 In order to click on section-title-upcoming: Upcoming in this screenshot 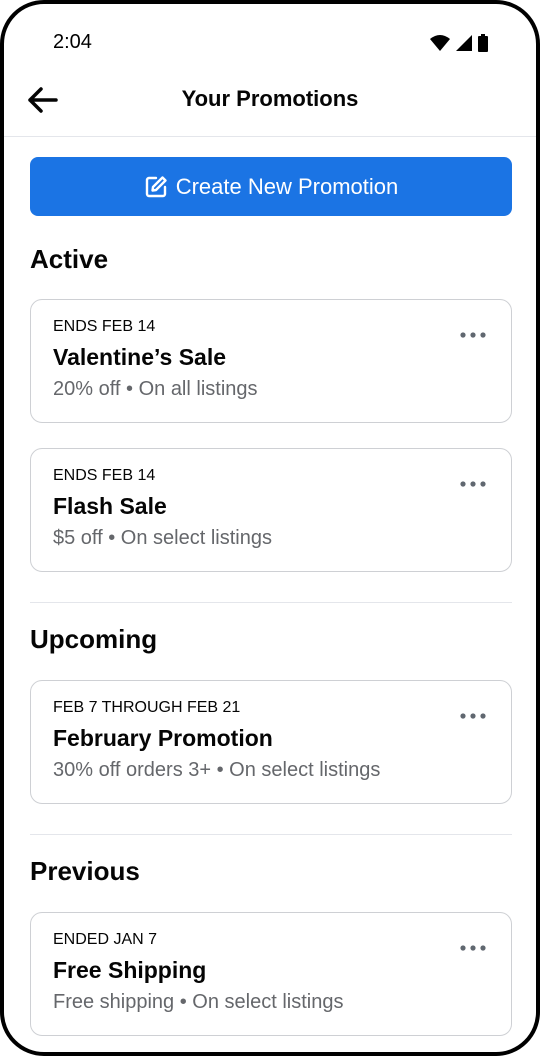, I will do `click(94, 639)`.